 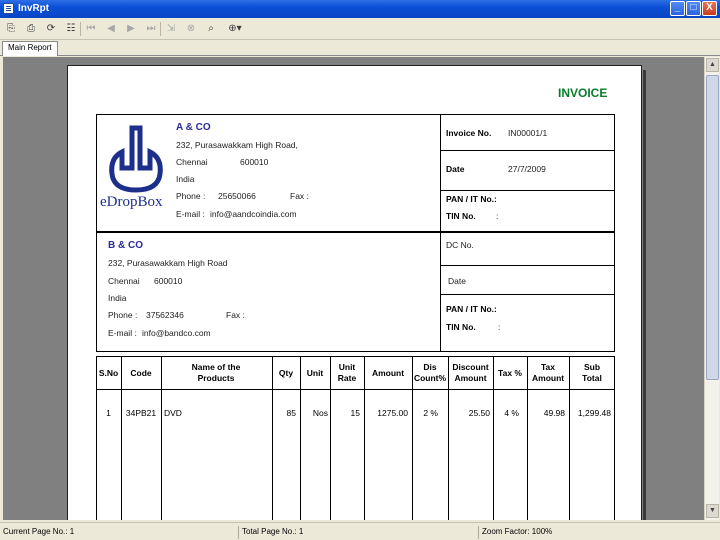 What do you see at coordinates (388, 373) in the screenshot?
I see `col-header-amount: Amount` at bounding box center [388, 373].